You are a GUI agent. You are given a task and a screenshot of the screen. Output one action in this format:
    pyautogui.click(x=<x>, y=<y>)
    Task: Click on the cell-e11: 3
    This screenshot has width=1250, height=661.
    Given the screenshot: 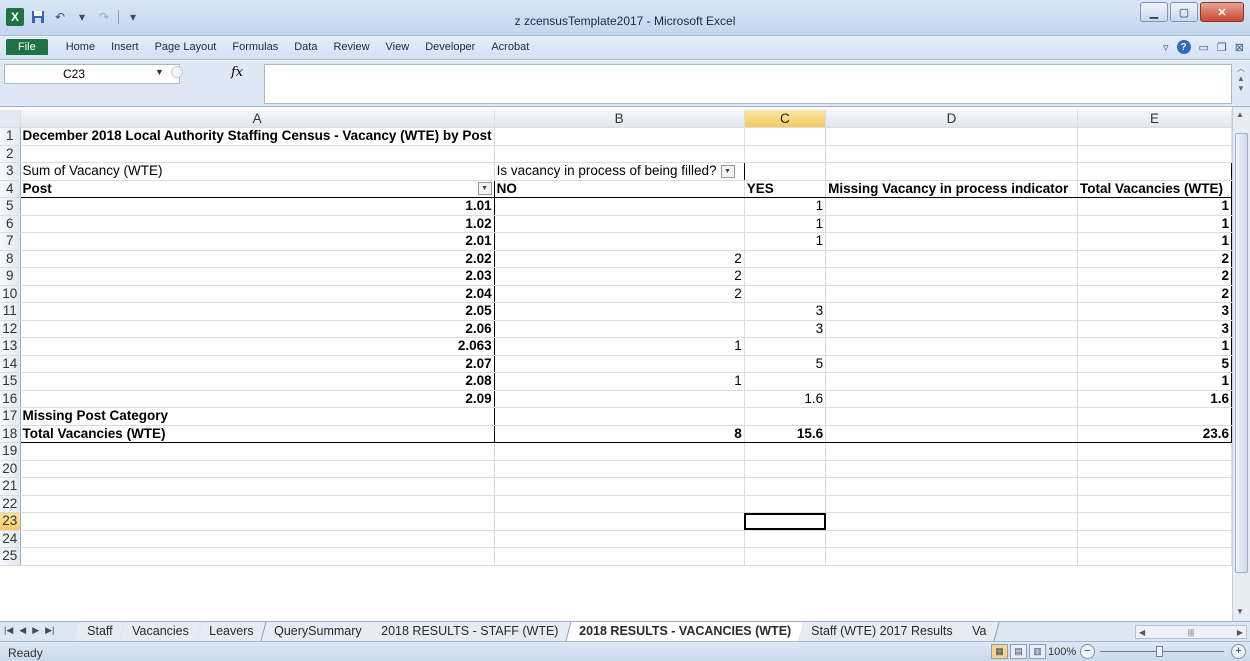 What is the action you would take?
    pyautogui.click(x=1154, y=311)
    